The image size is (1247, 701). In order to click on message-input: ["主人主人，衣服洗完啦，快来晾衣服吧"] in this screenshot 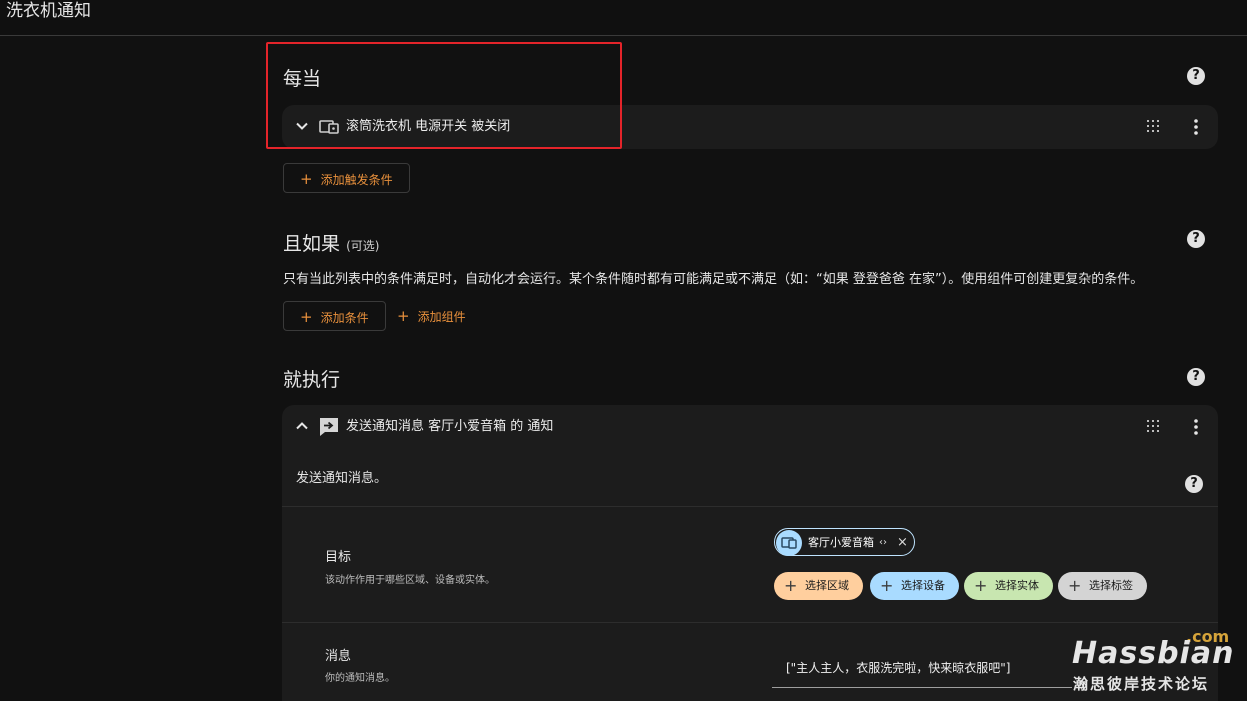, I will do `click(898, 667)`.